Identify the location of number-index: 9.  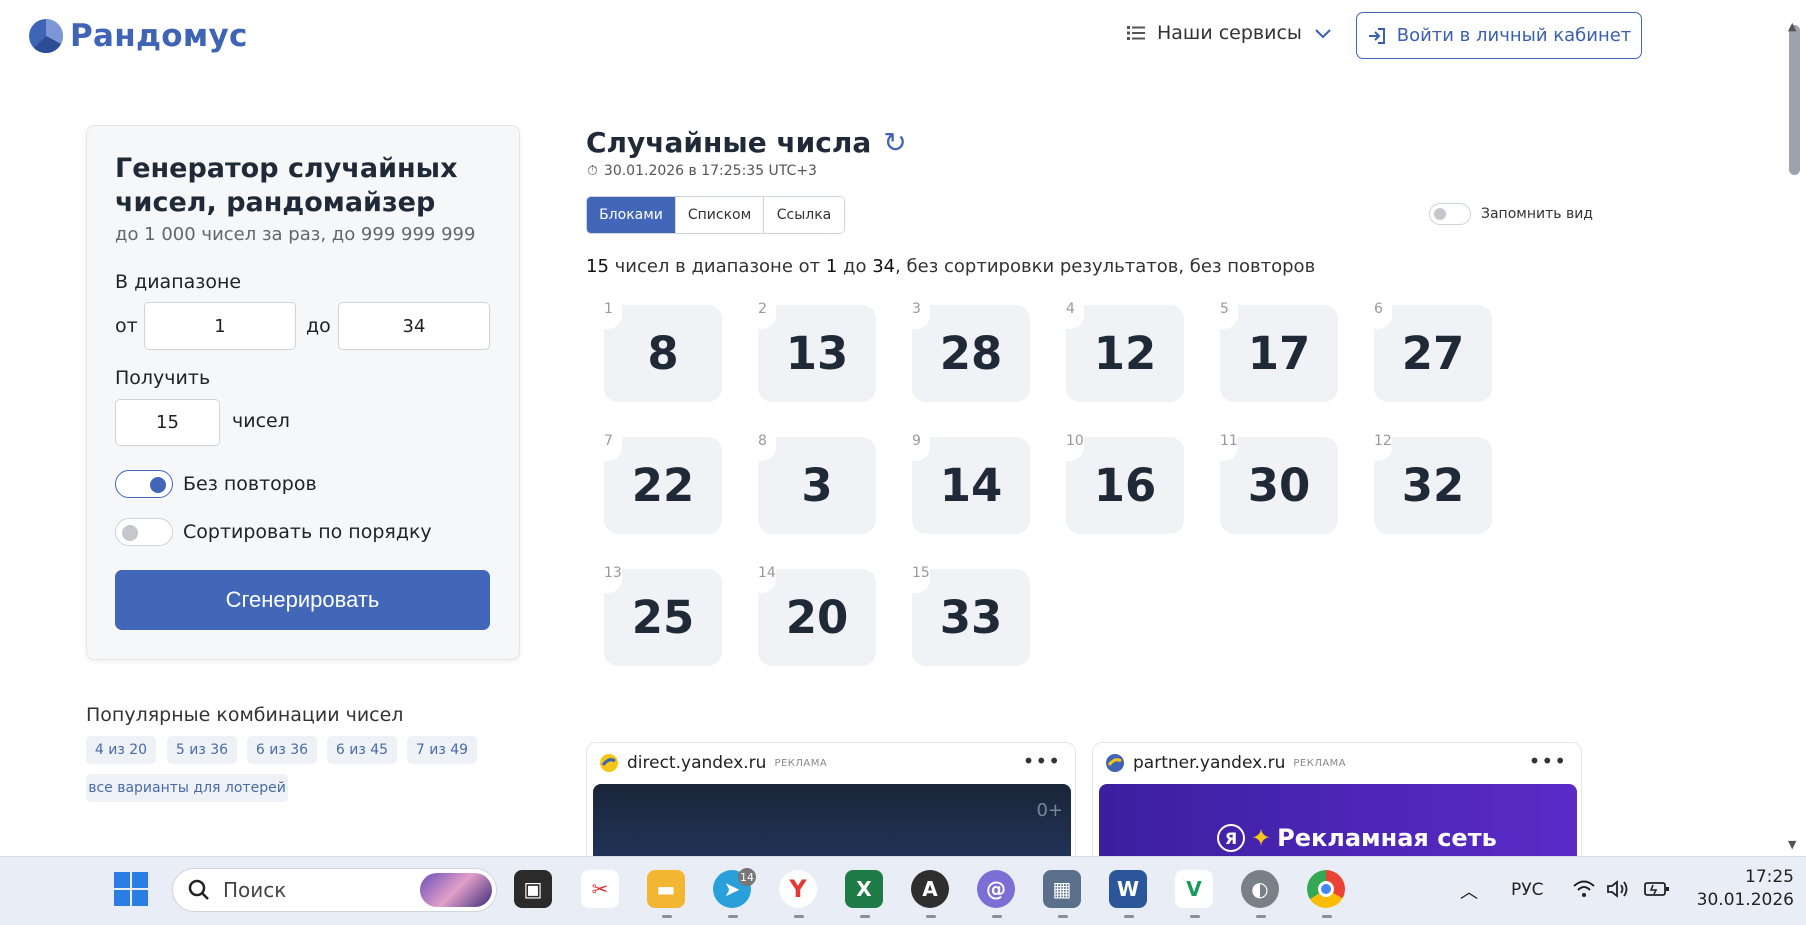
(915, 446).